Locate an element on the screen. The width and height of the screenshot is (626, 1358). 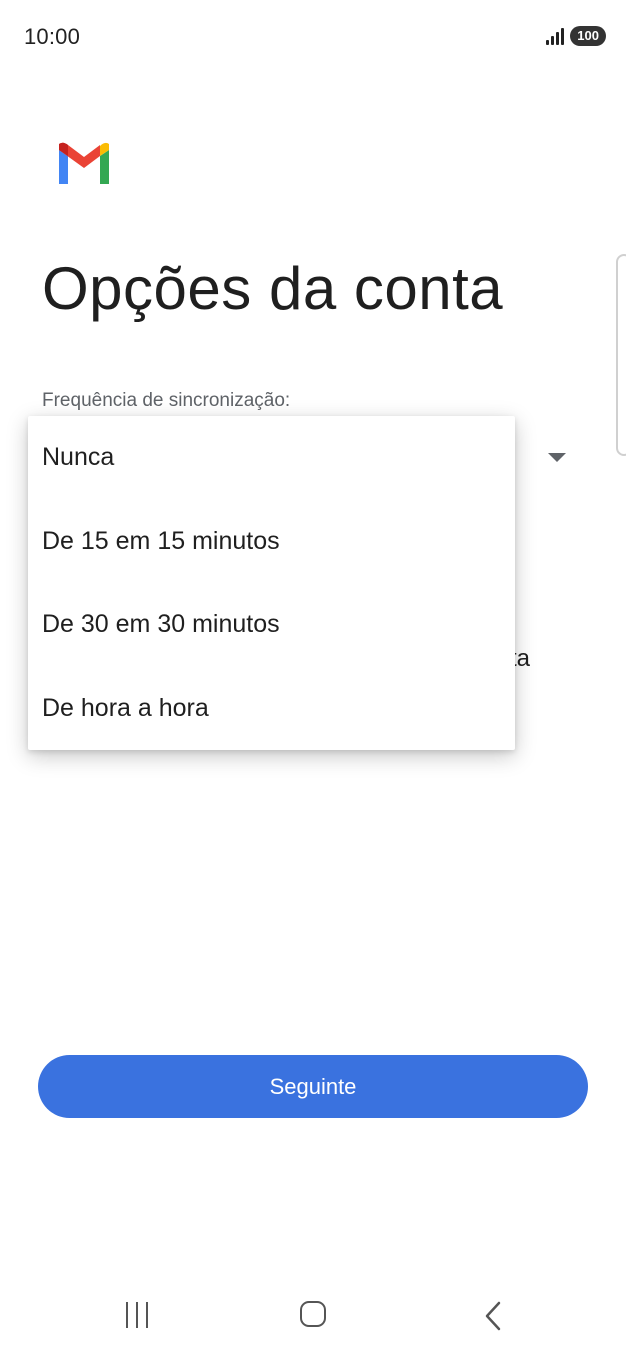
next-button: Seguinte is located at coordinates (313, 1086).